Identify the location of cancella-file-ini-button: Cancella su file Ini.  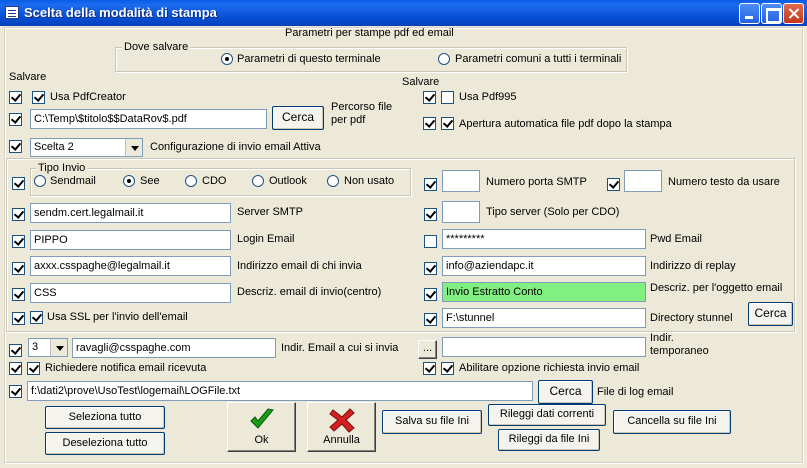
(672, 422).